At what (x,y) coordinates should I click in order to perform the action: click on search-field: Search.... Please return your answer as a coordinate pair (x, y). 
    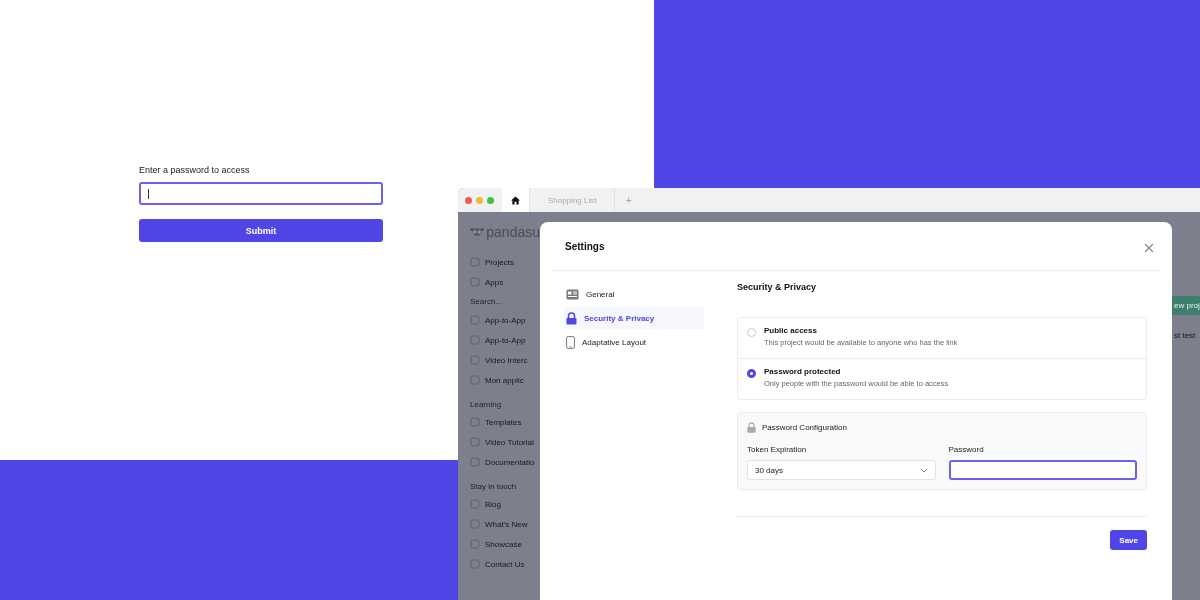
    Looking at the image, I should click on (505, 301).